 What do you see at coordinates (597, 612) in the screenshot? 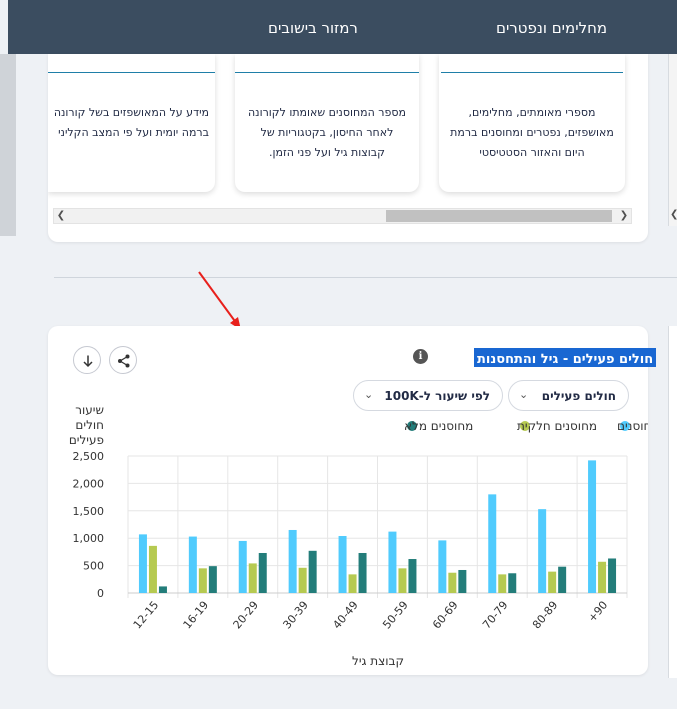
I see `x-tick-label: +90` at bounding box center [597, 612].